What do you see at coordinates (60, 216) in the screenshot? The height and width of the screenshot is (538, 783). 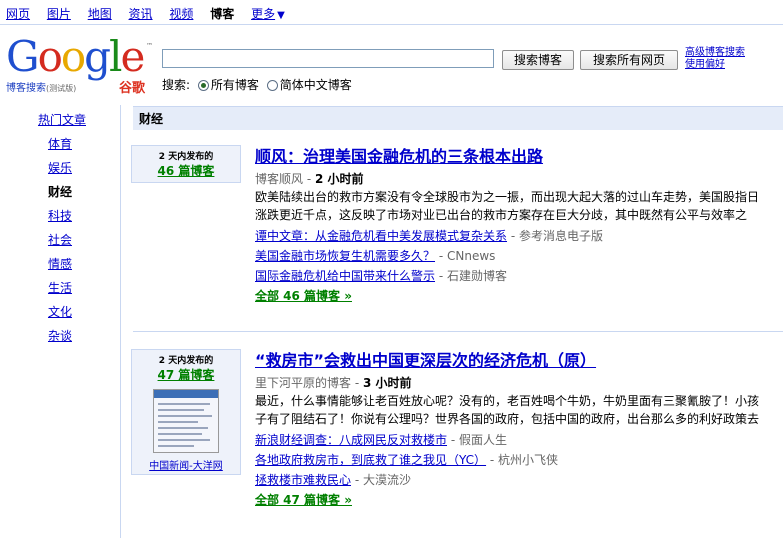 I see `sidebar-item-tech: 科技` at bounding box center [60, 216].